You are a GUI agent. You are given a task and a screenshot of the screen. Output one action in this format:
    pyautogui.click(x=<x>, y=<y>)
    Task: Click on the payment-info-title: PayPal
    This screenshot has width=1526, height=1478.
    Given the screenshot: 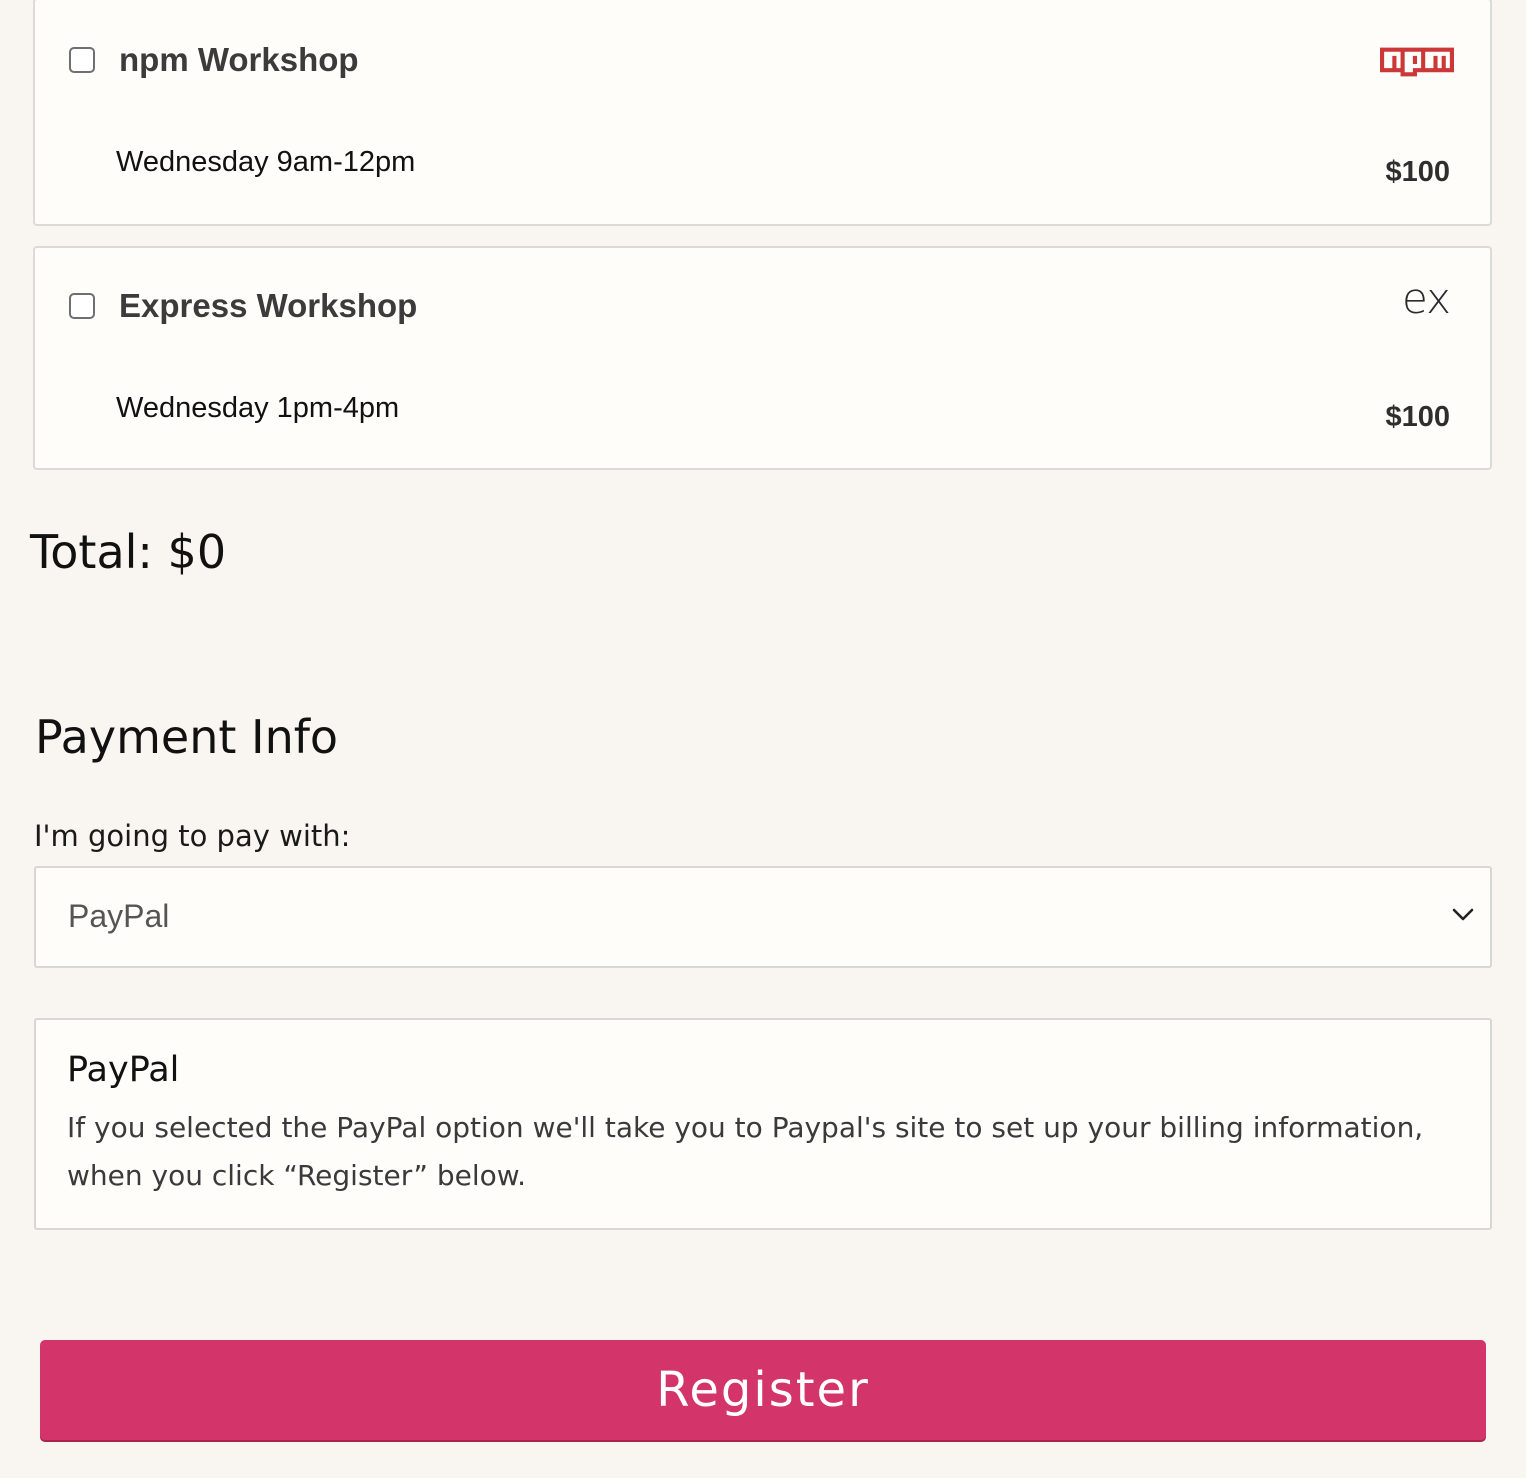 What is the action you would take?
    pyautogui.click(x=123, y=1070)
    